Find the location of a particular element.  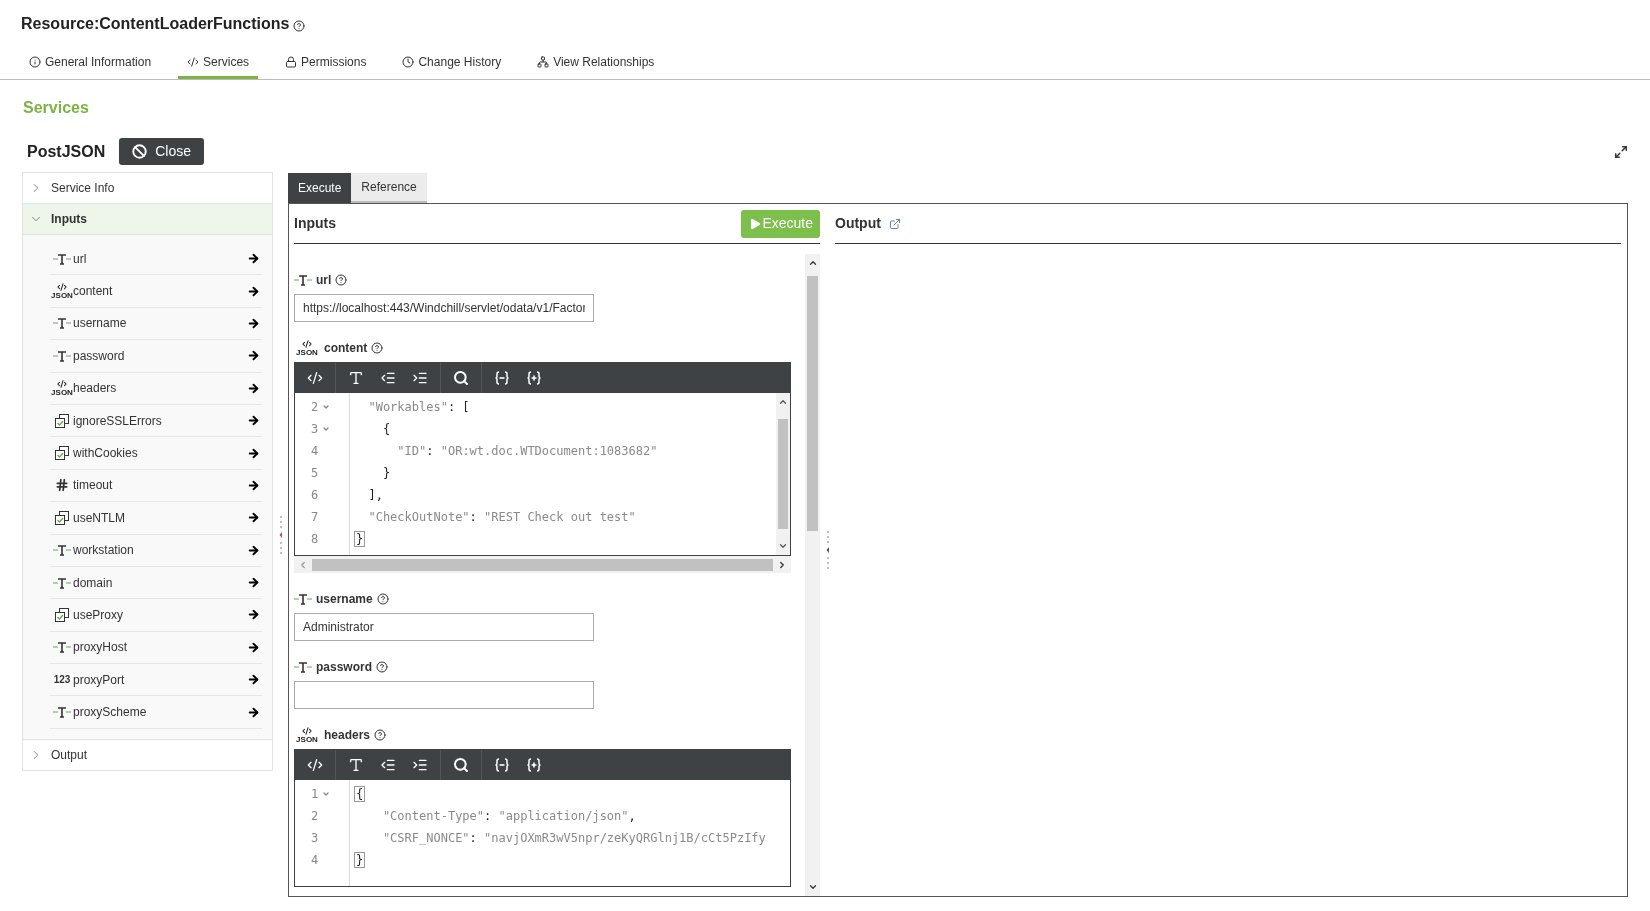

field-label: content is located at coordinates (346, 348).